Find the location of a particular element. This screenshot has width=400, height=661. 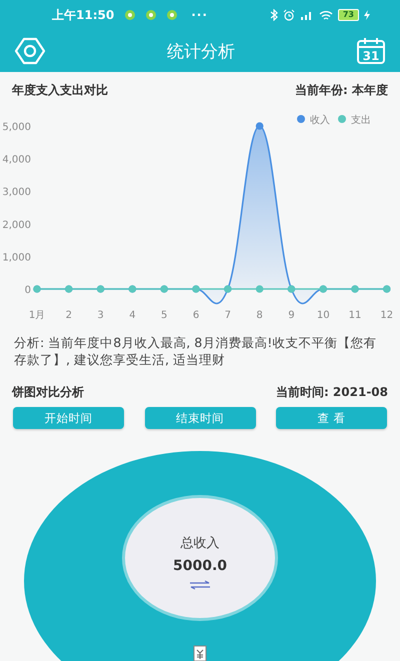

legend-label: 收入 is located at coordinates (320, 120).